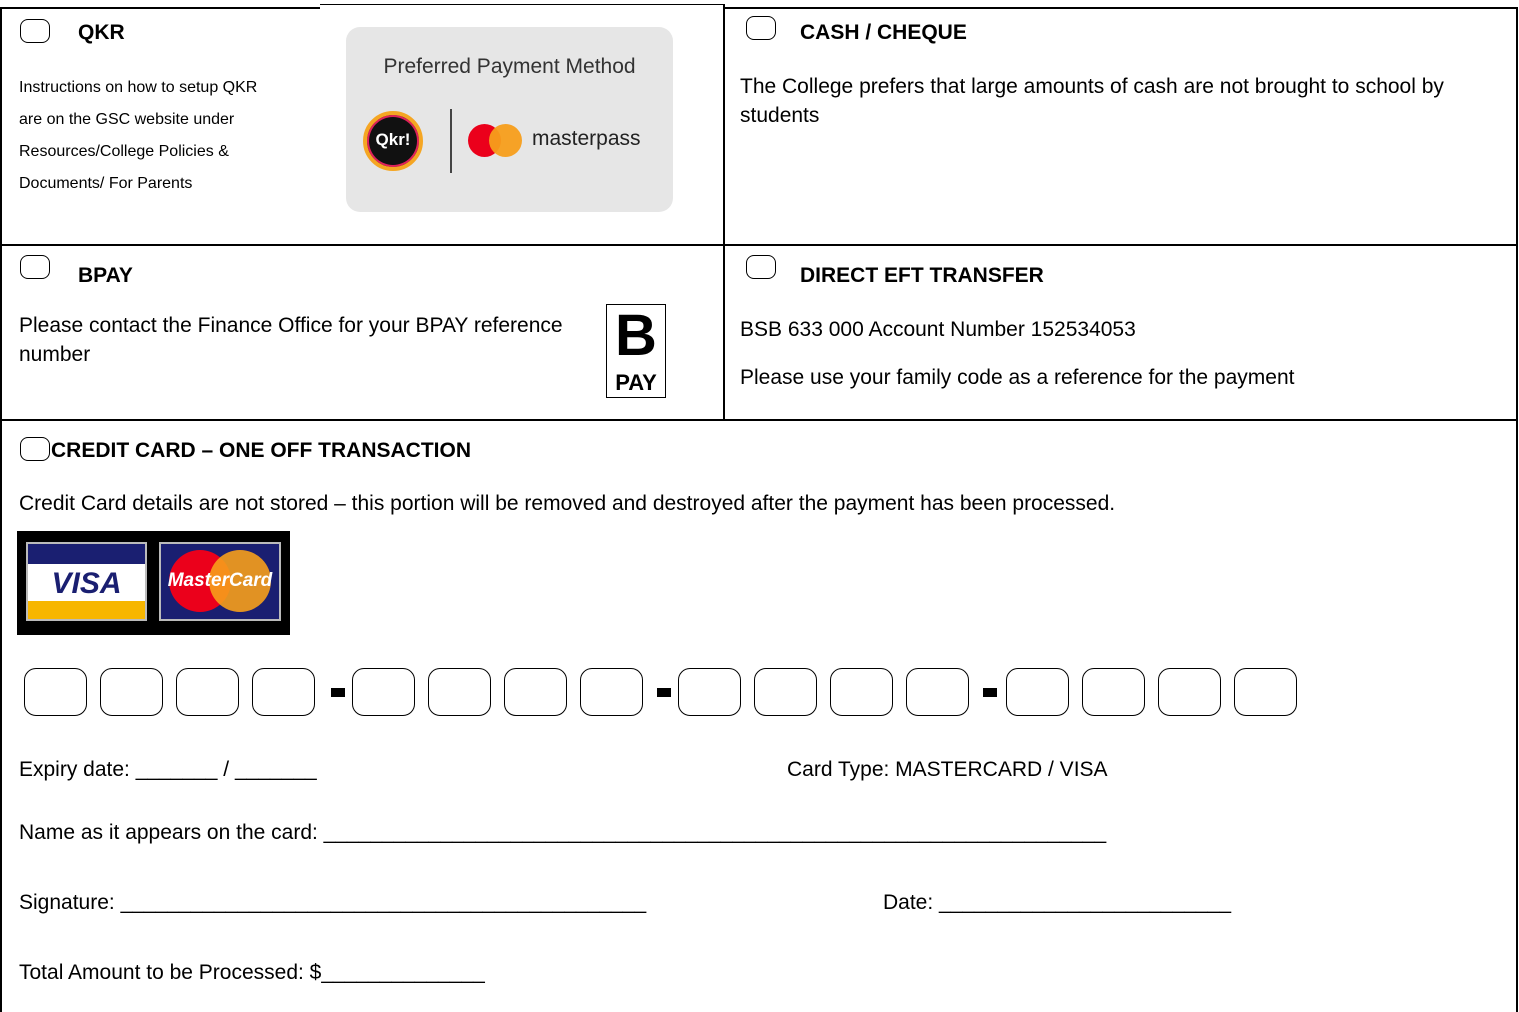 The width and height of the screenshot is (1519, 1012). Describe the element at coordinates (160, 8) in the screenshot. I see `table-border-top-left` at that location.